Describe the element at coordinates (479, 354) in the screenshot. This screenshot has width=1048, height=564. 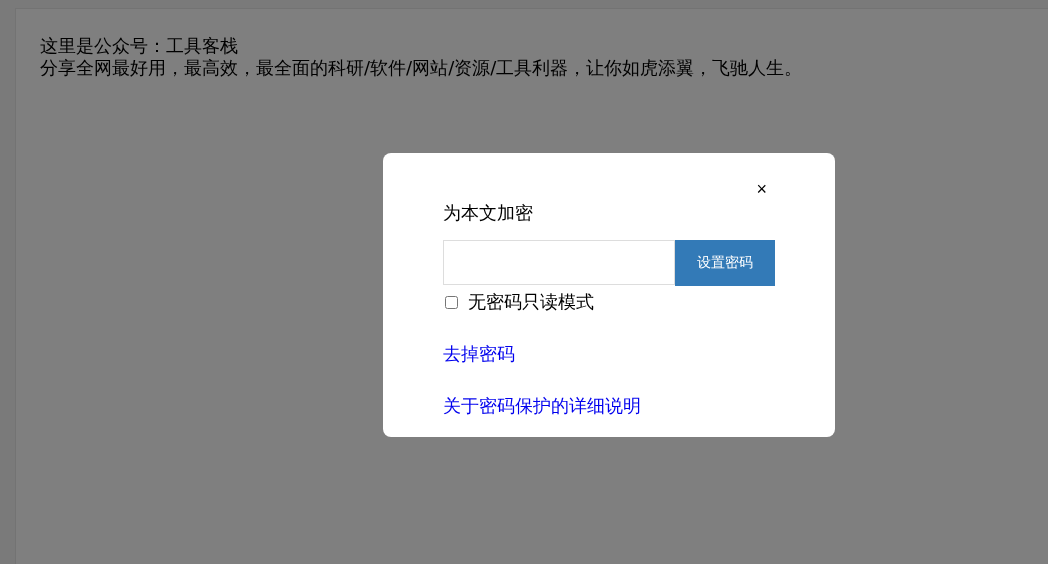
I see `dialog-link: 去掉密码` at that location.